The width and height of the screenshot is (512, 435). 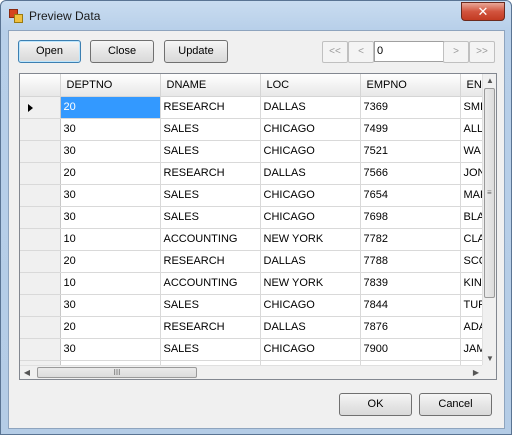 I want to click on grid-cell: 7876, so click(x=410, y=327).